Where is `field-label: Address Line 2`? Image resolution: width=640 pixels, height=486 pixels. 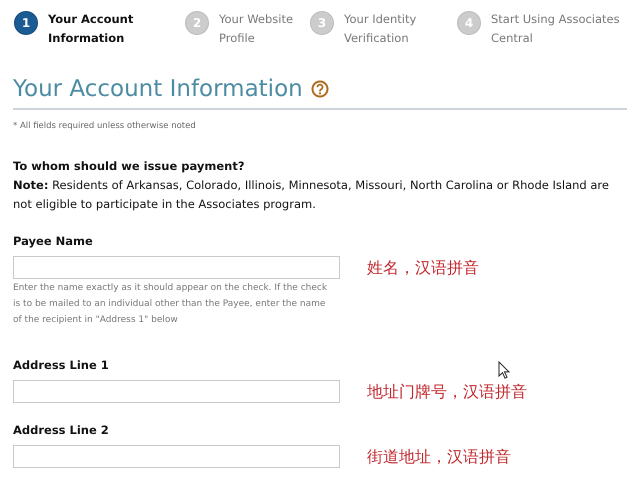
field-label: Address Line 2 is located at coordinates (61, 431).